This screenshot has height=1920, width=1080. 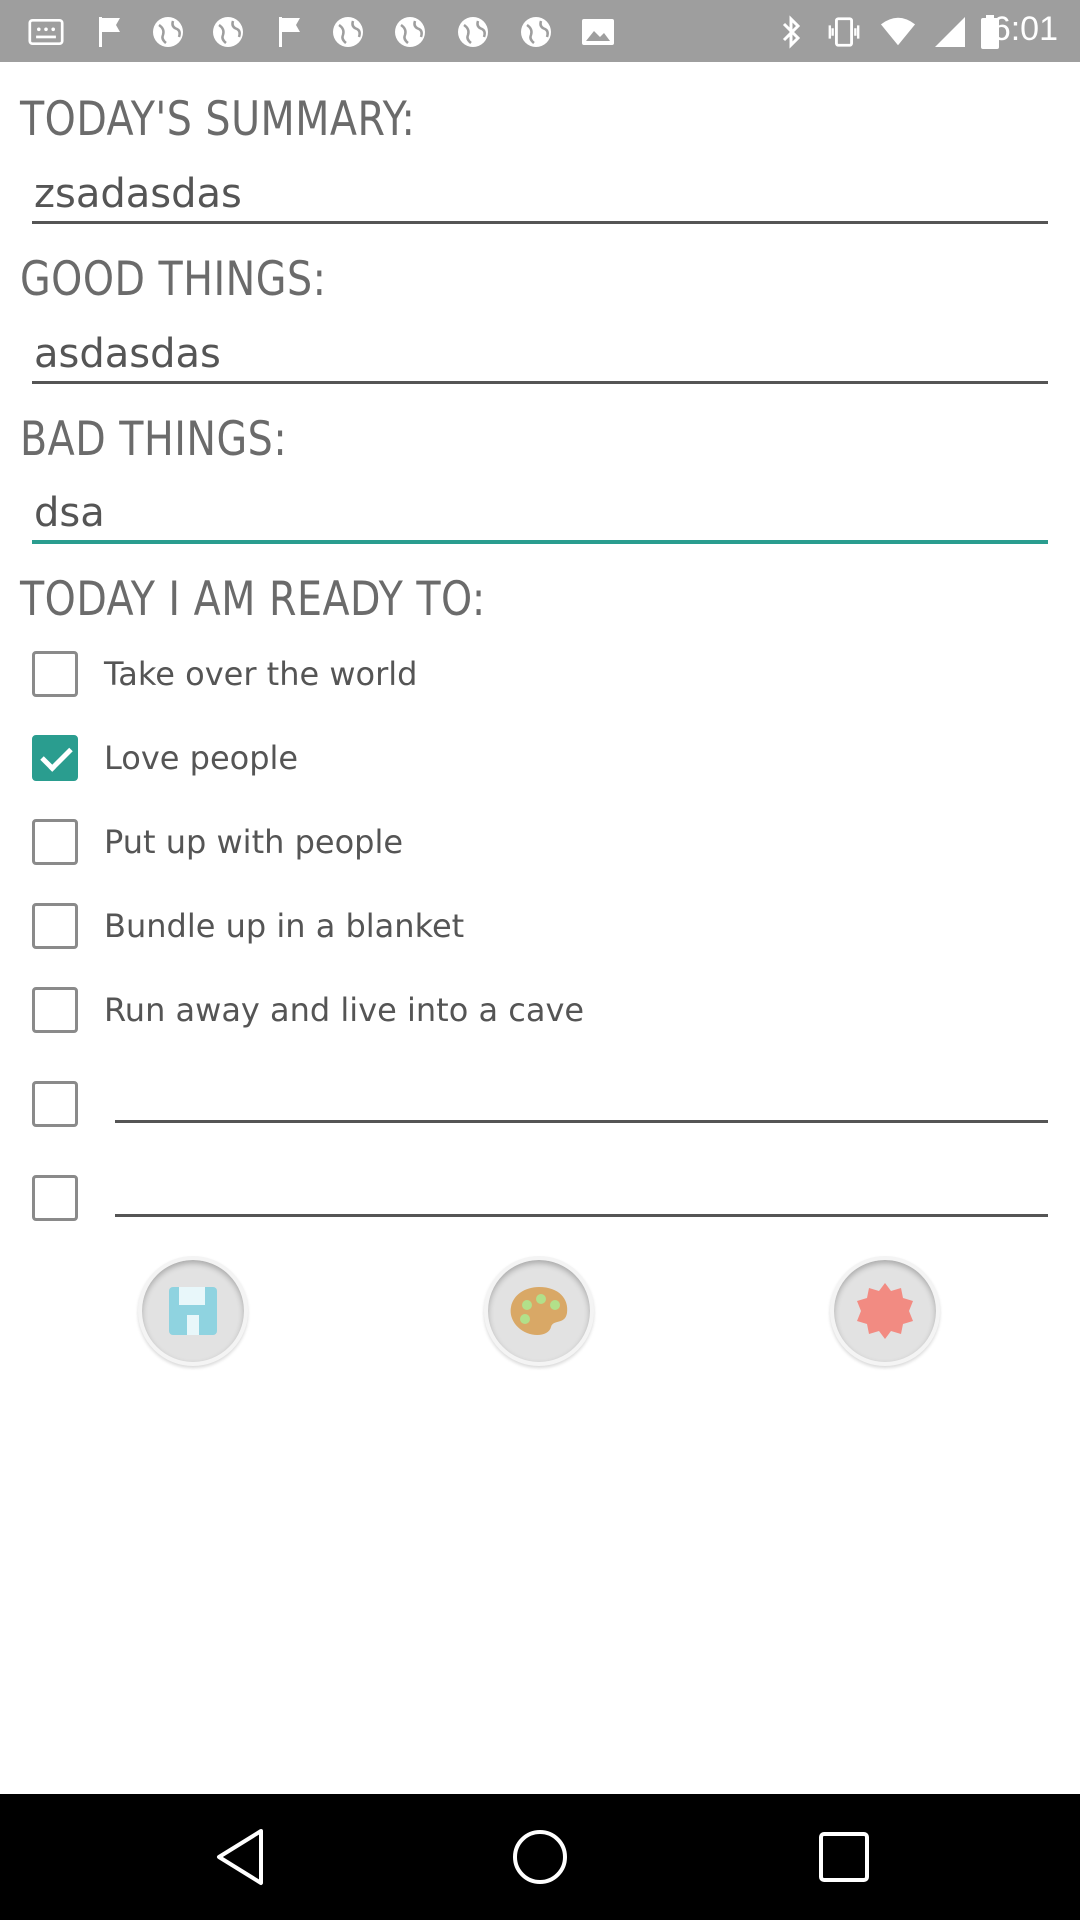 What do you see at coordinates (254, 842) in the screenshot?
I see `option-label: Put up with people` at bounding box center [254, 842].